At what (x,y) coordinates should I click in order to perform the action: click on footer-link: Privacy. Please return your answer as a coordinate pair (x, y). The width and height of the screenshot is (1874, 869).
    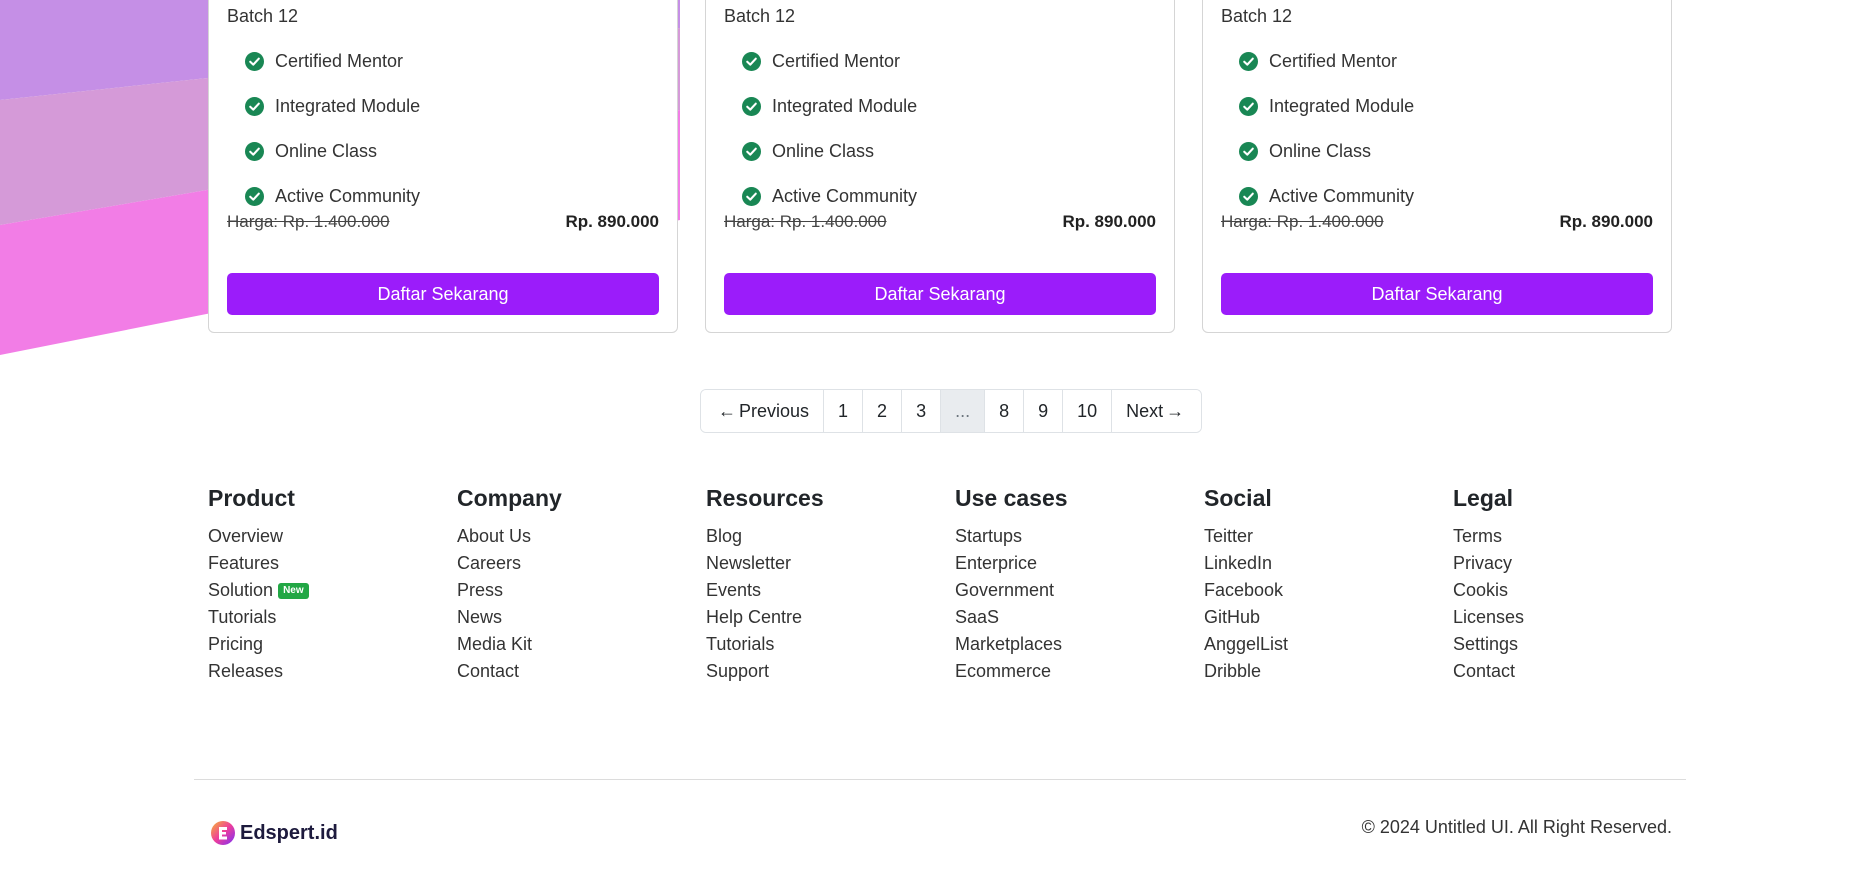
    Looking at the image, I should click on (1577, 563).